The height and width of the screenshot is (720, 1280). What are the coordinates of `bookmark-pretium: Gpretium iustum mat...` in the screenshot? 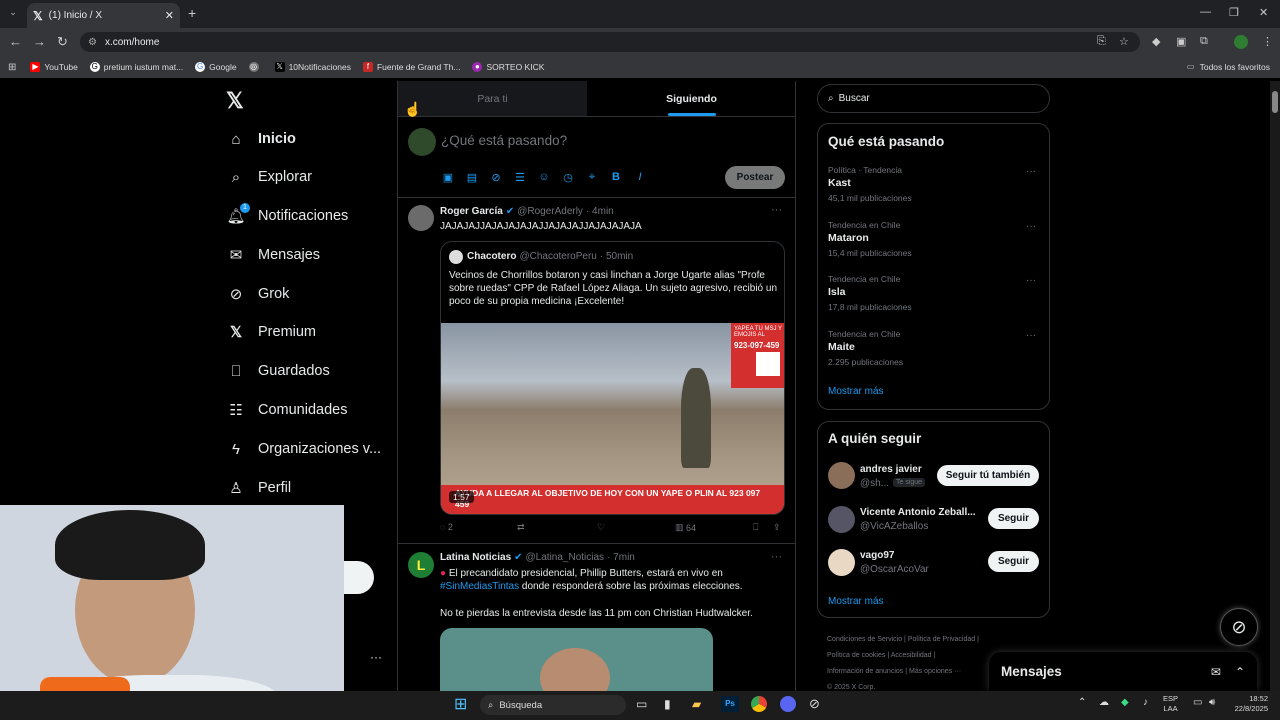 It's located at (136, 67).